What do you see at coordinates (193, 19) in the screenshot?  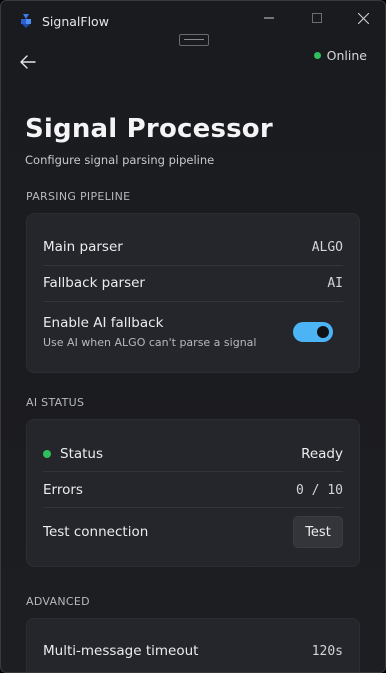 I see `title-bar: SignalFlow` at bounding box center [193, 19].